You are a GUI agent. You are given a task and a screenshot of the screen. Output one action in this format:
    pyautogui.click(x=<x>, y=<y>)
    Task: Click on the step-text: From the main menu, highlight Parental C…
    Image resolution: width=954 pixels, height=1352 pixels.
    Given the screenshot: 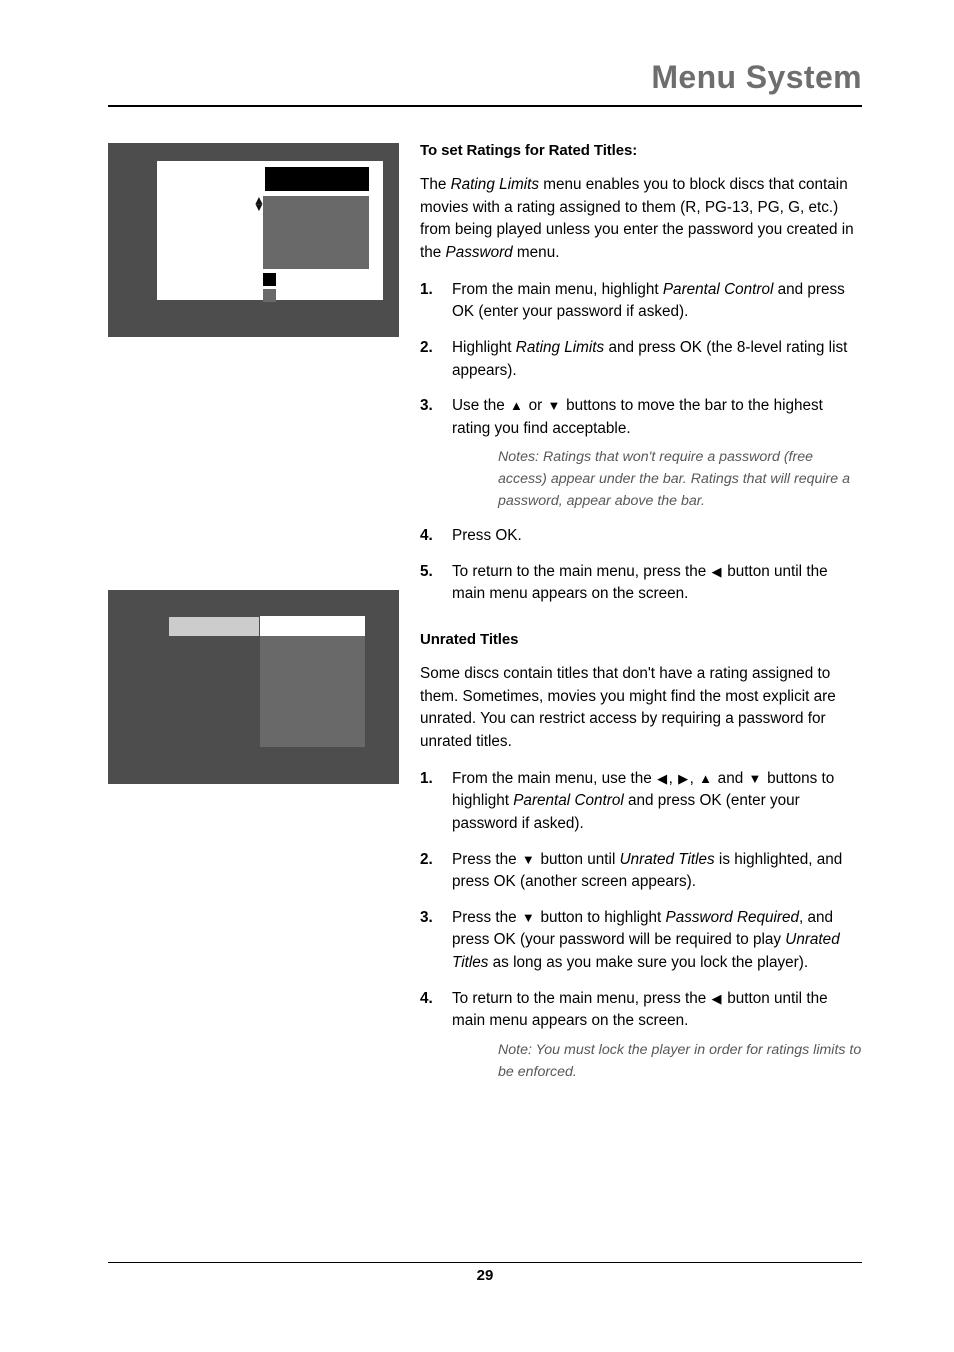 What is the action you would take?
    pyautogui.click(x=648, y=301)
    